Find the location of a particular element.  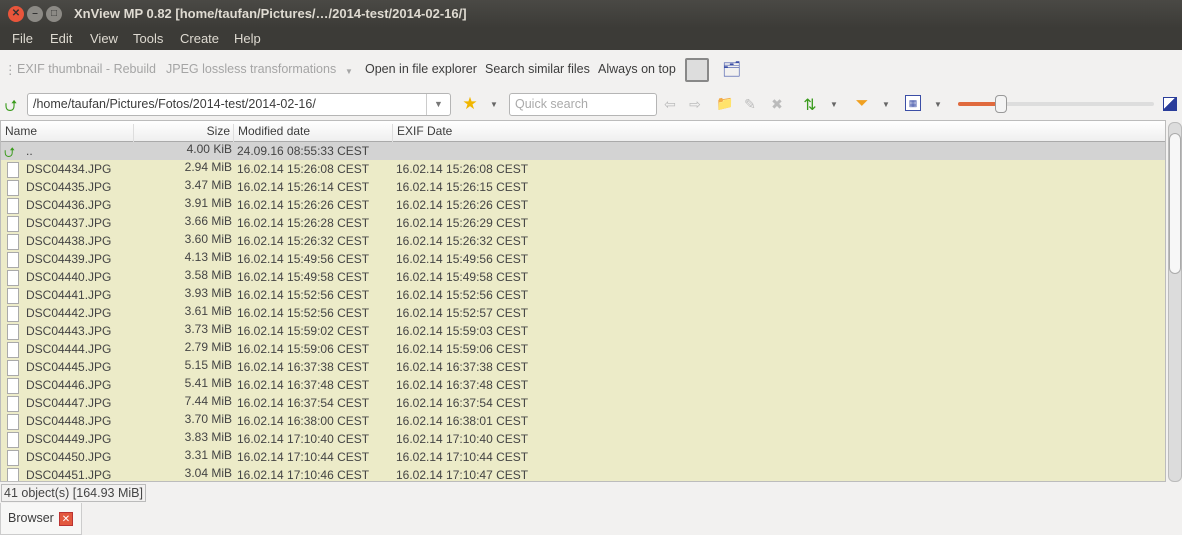

jpeg-lossless-button: JPEG lossless transformations is located at coordinates (251, 69).